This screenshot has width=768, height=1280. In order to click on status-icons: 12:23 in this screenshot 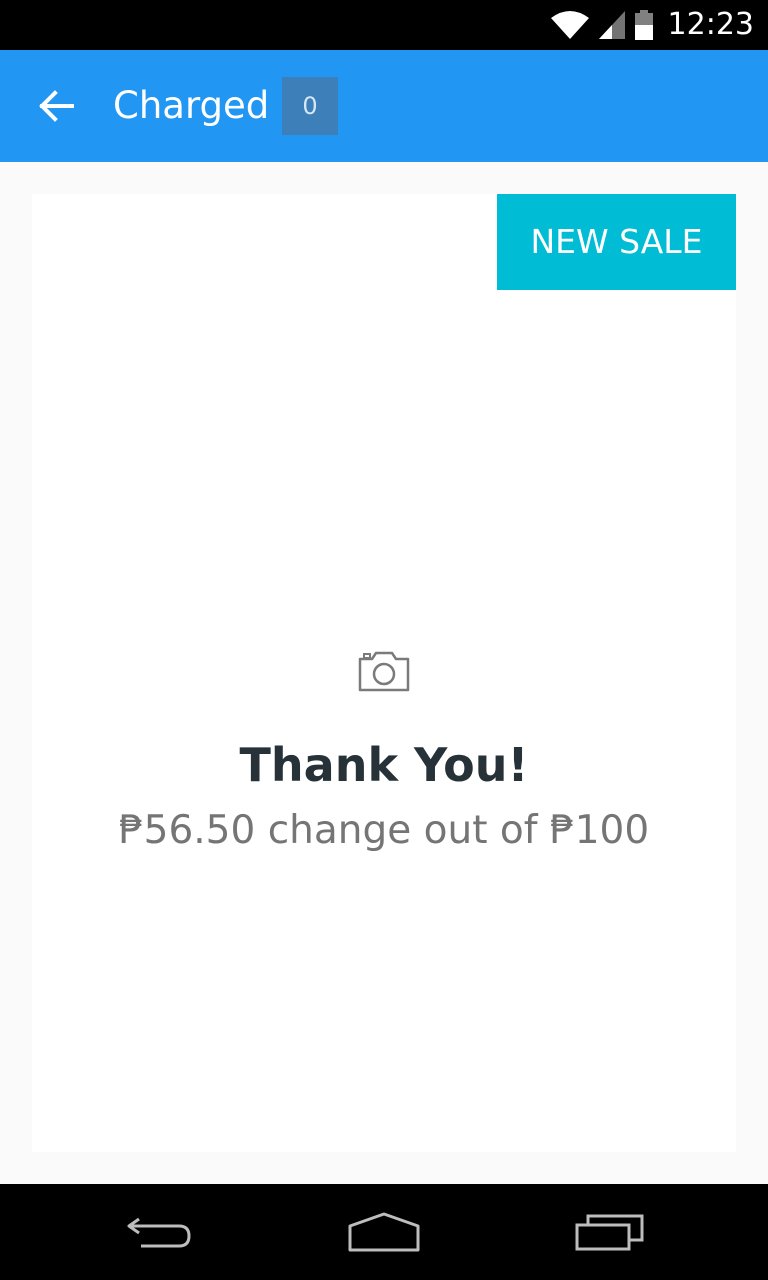, I will do `click(652, 25)`.